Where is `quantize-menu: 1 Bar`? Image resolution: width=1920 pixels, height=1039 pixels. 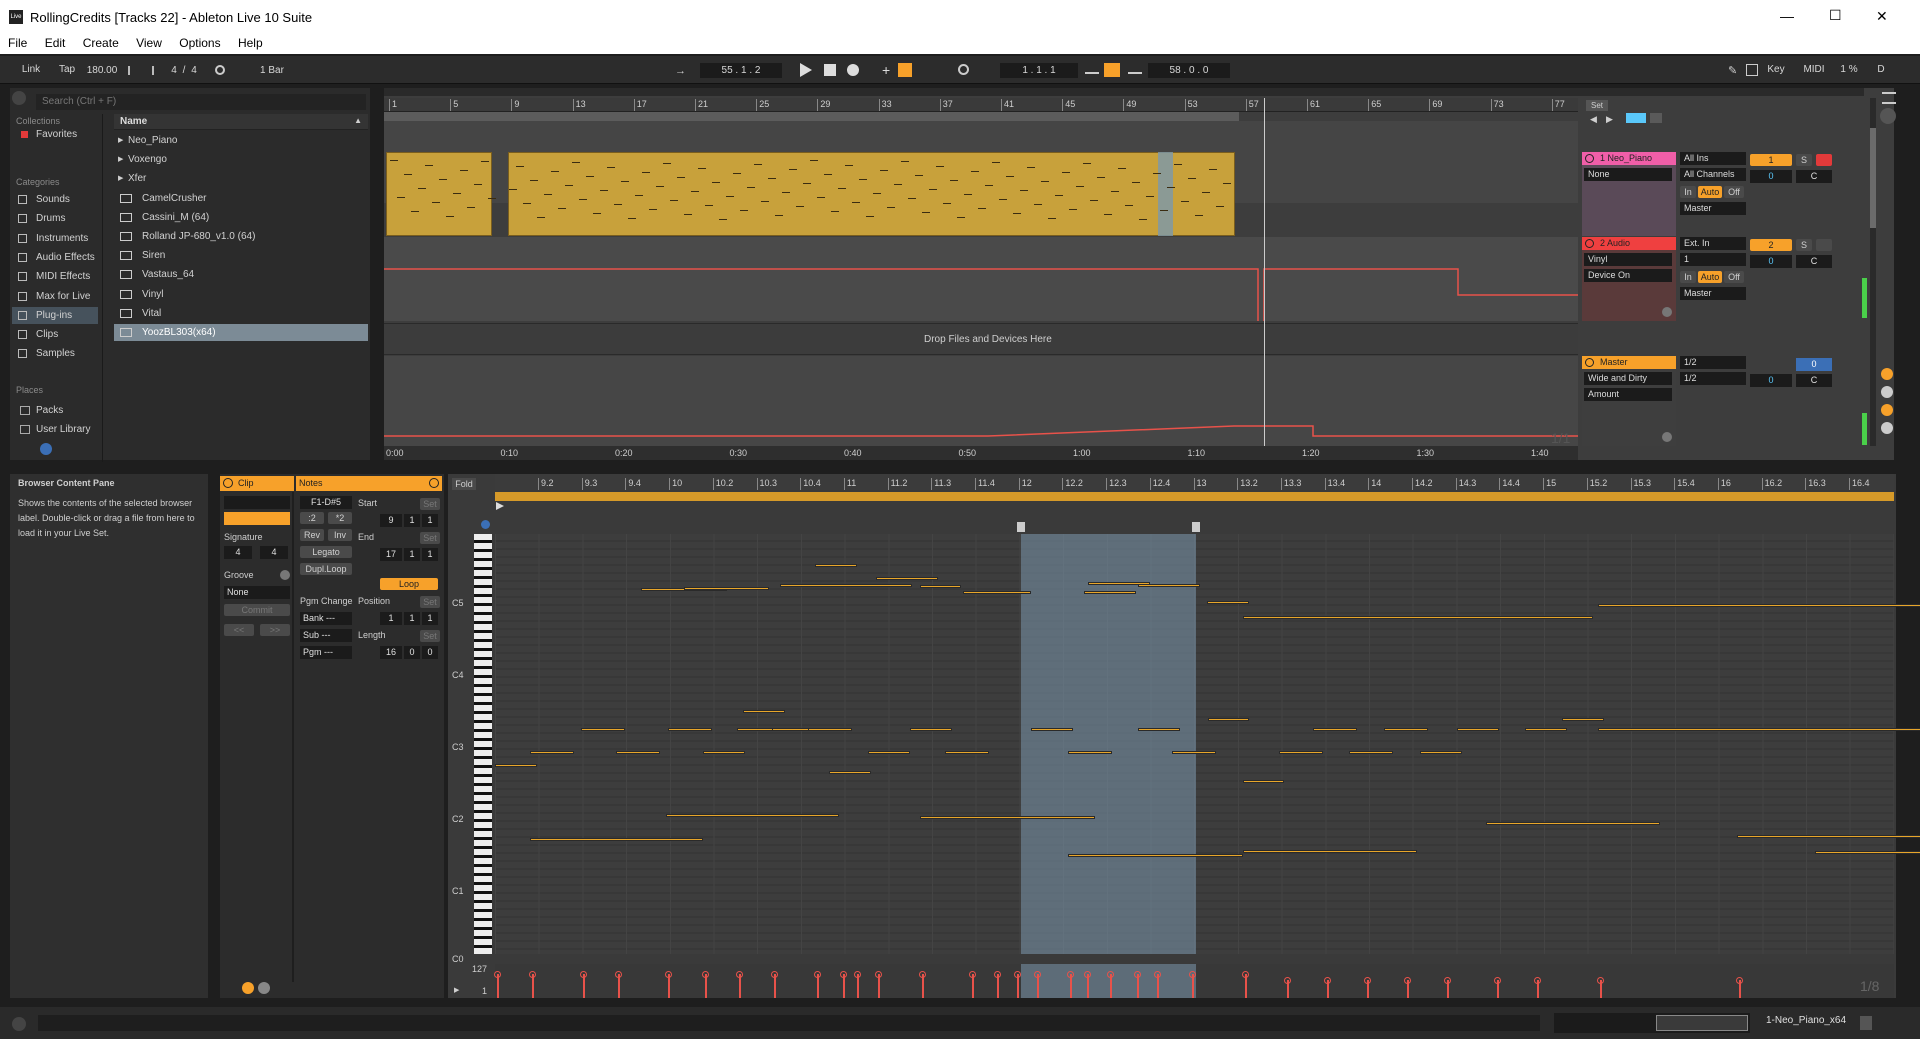 quantize-menu: 1 Bar is located at coordinates (272, 70).